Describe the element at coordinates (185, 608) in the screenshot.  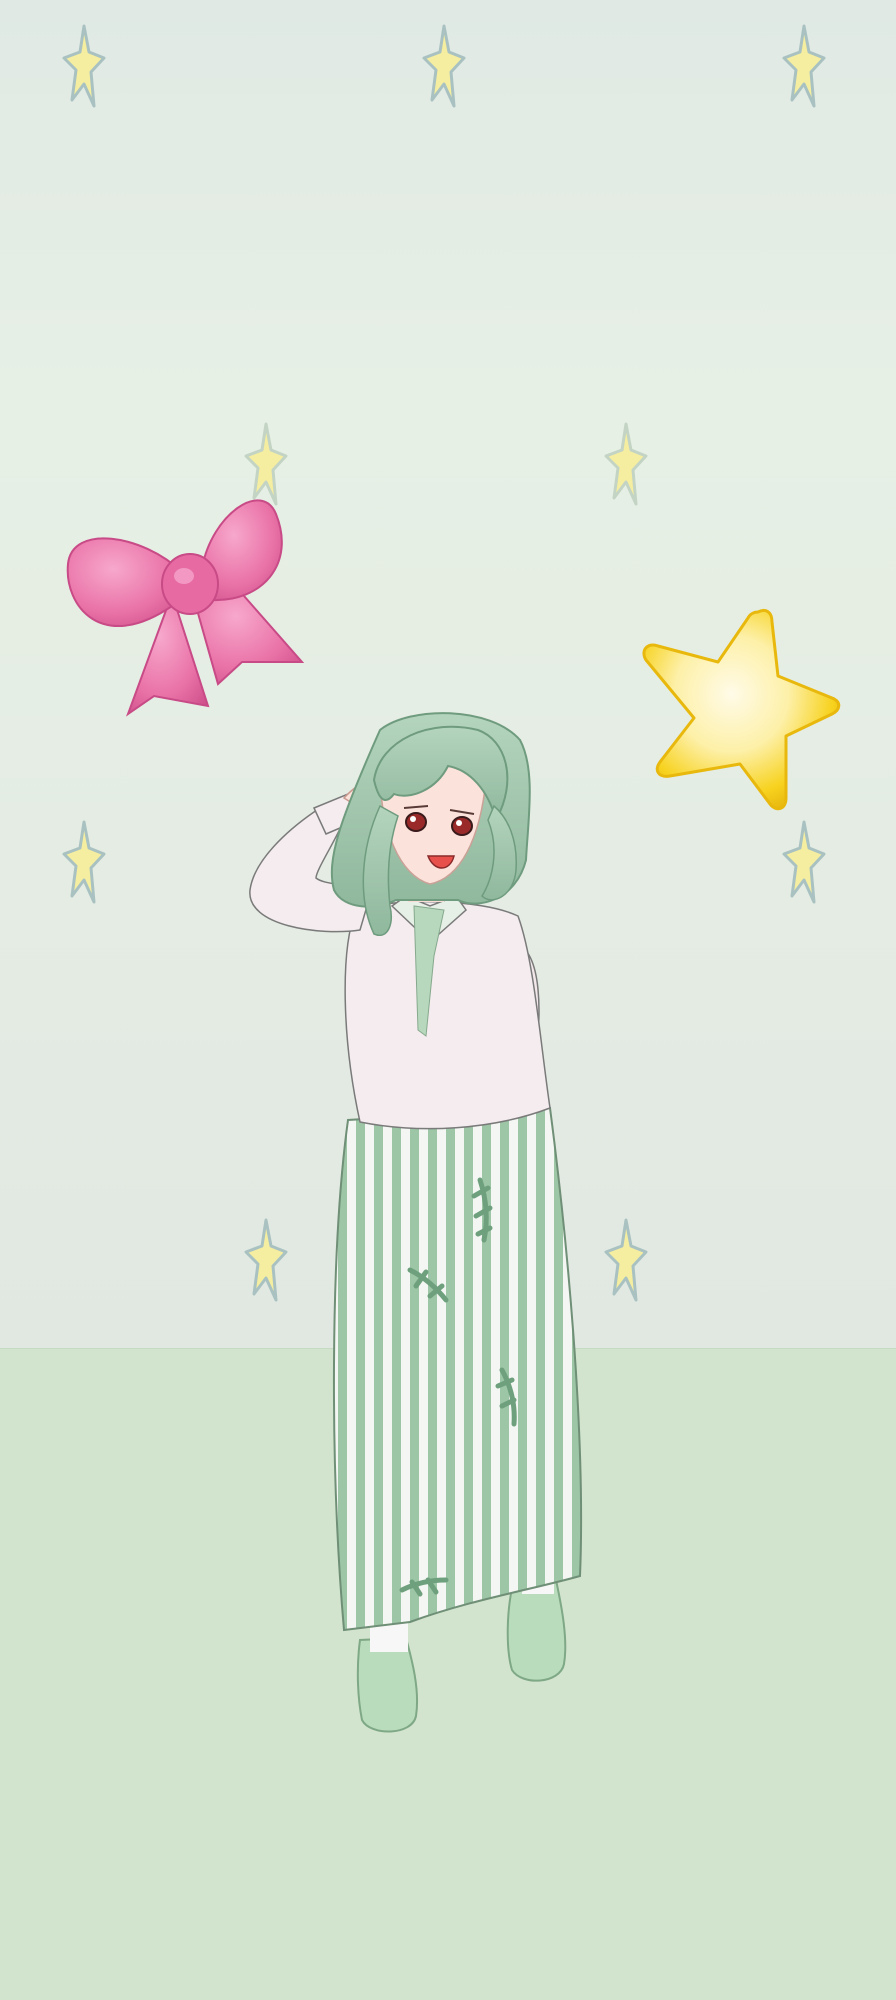
I see `bow-icon` at that location.